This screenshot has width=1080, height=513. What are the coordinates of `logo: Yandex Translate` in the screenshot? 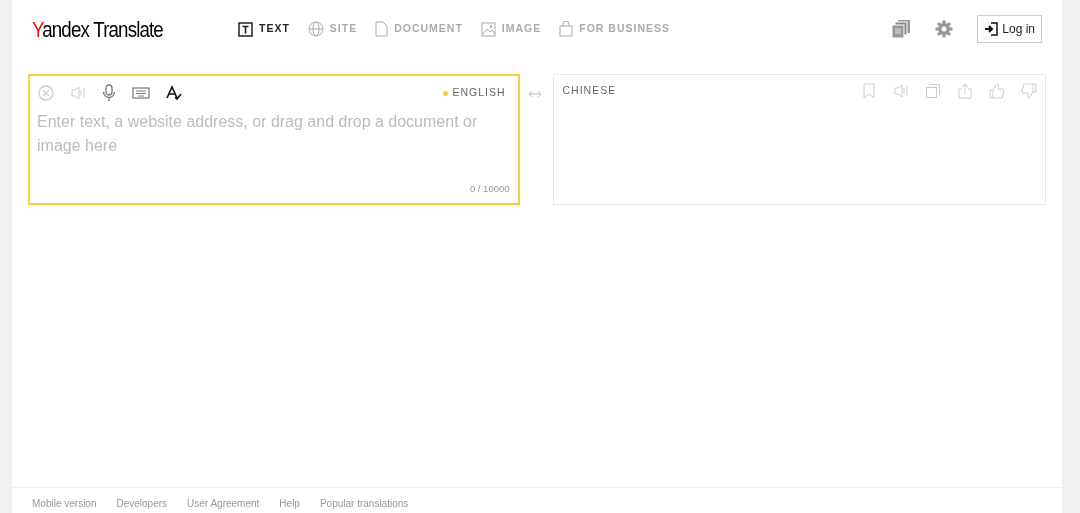 It's located at (97, 29).